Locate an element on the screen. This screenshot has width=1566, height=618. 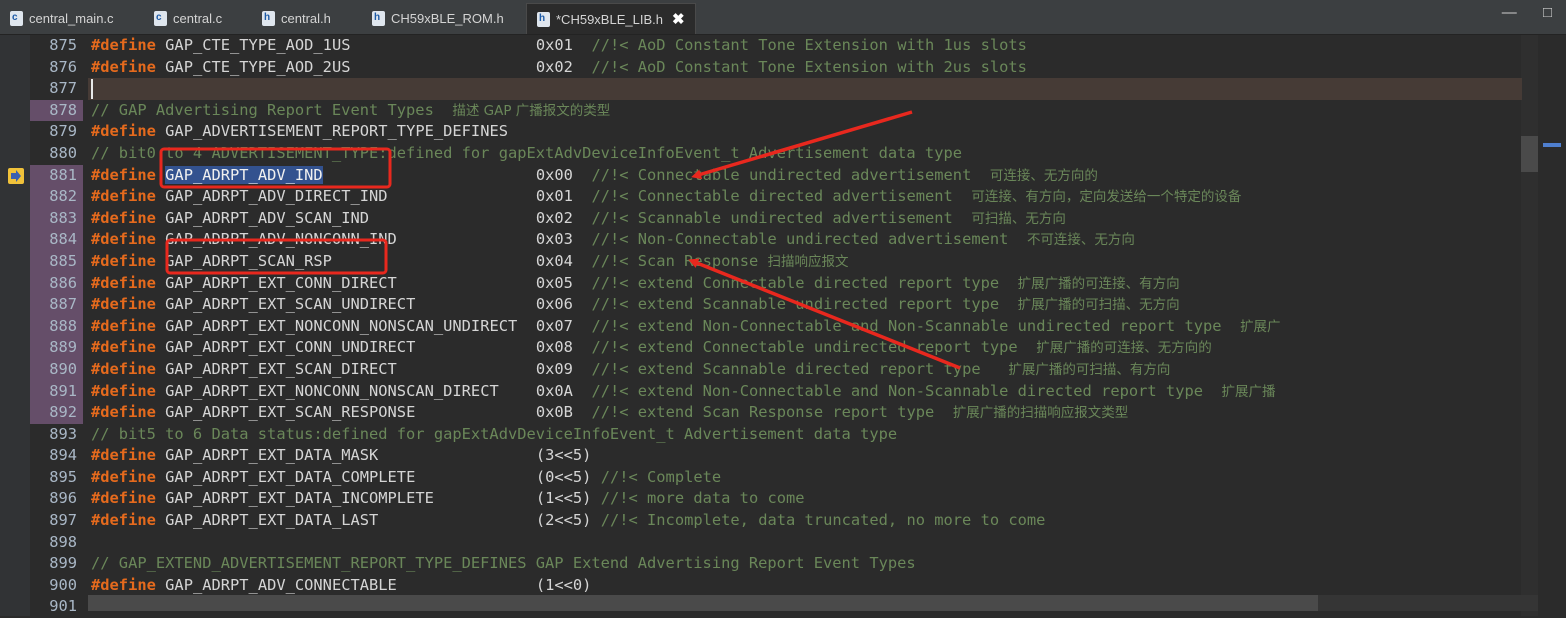
tab-central-main-c: c central_main.c is located at coordinates (62, 18).